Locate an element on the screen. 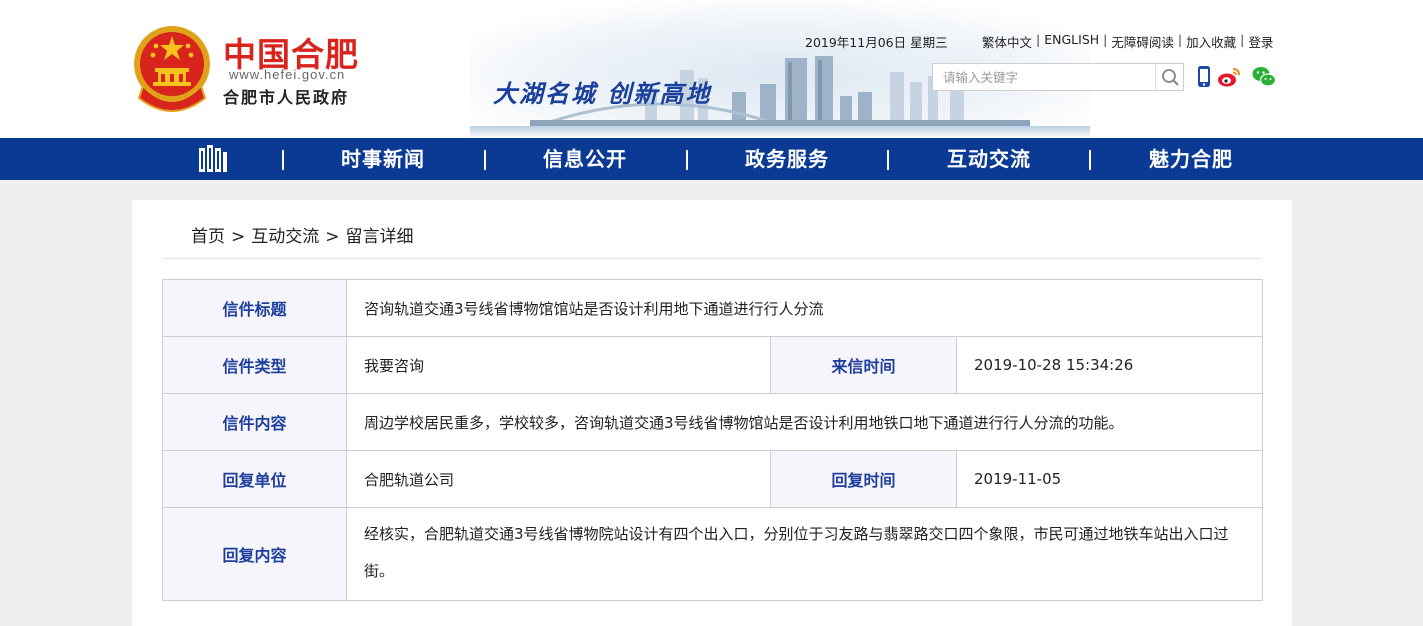 The image size is (1423, 626). nav-item-interaction: 互动交流 is located at coordinates (989, 159).